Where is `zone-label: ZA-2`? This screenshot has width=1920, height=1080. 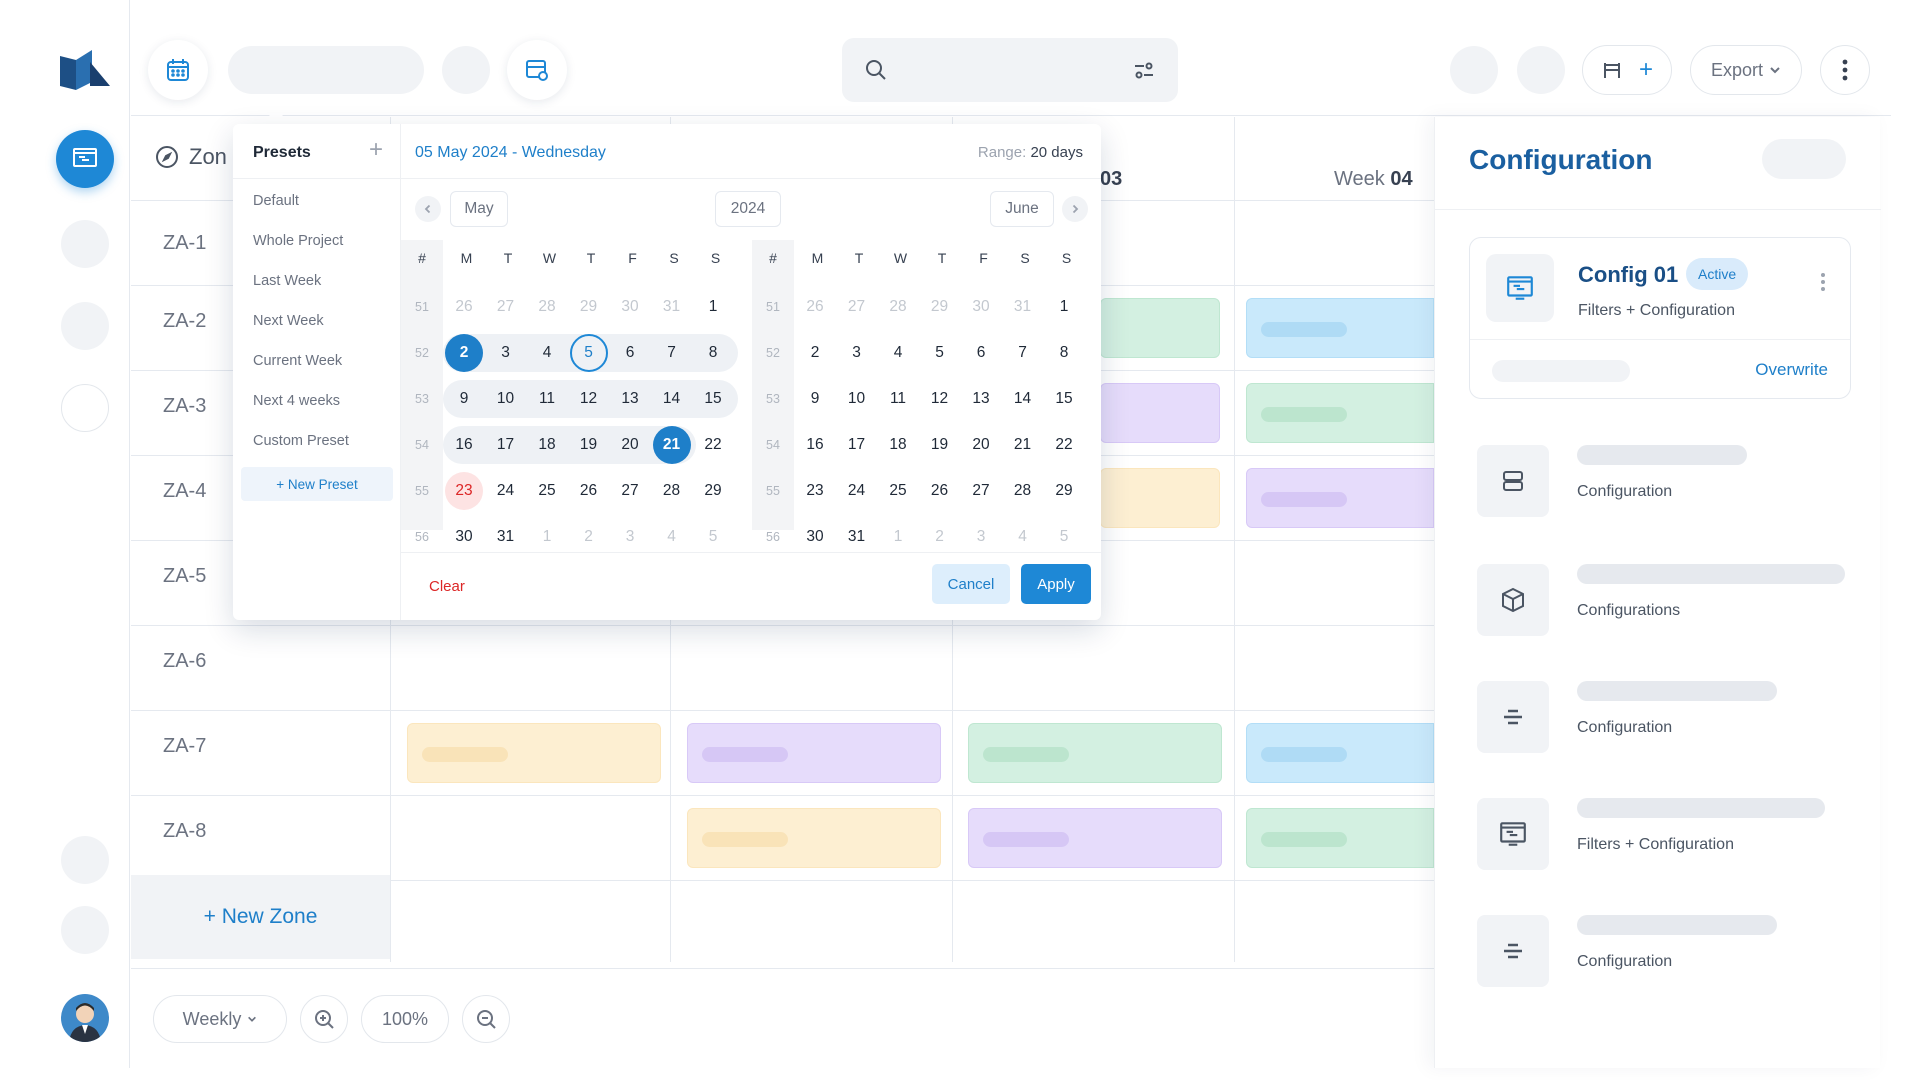 zone-label: ZA-2 is located at coordinates (184, 321).